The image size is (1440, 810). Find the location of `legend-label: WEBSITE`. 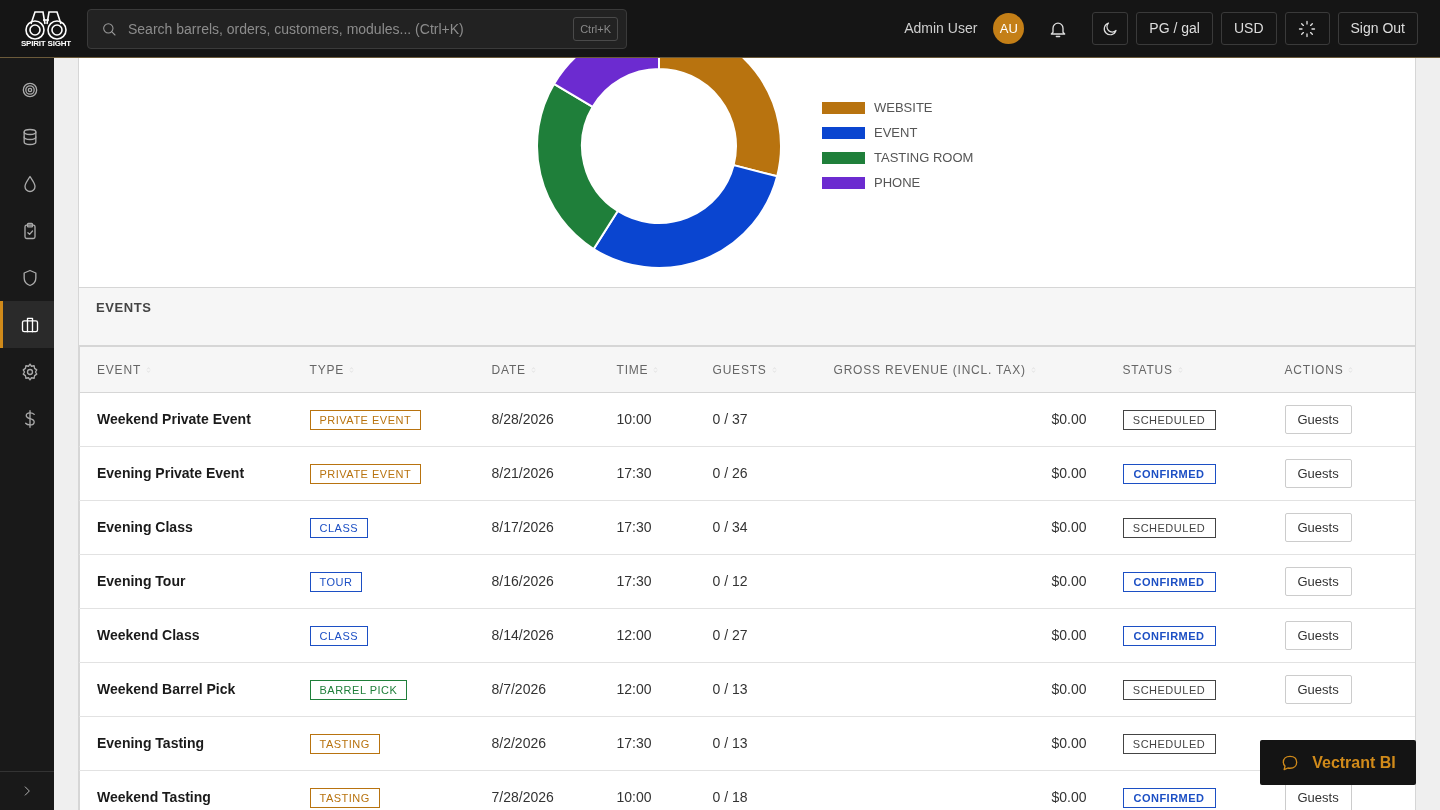

legend-label: WEBSITE is located at coordinates (903, 108).